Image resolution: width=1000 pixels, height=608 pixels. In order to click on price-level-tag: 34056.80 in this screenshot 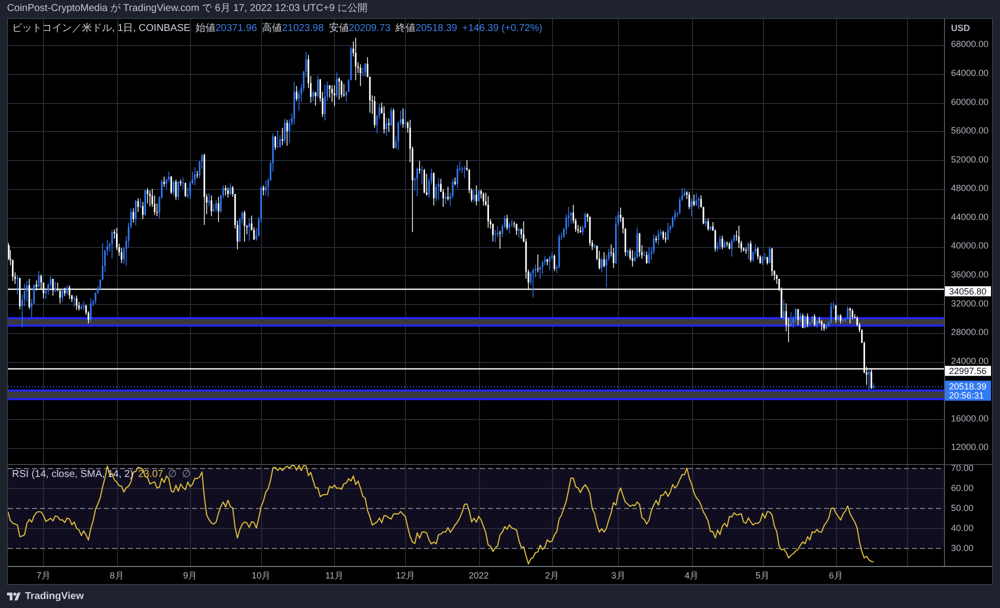, I will do `click(968, 291)`.